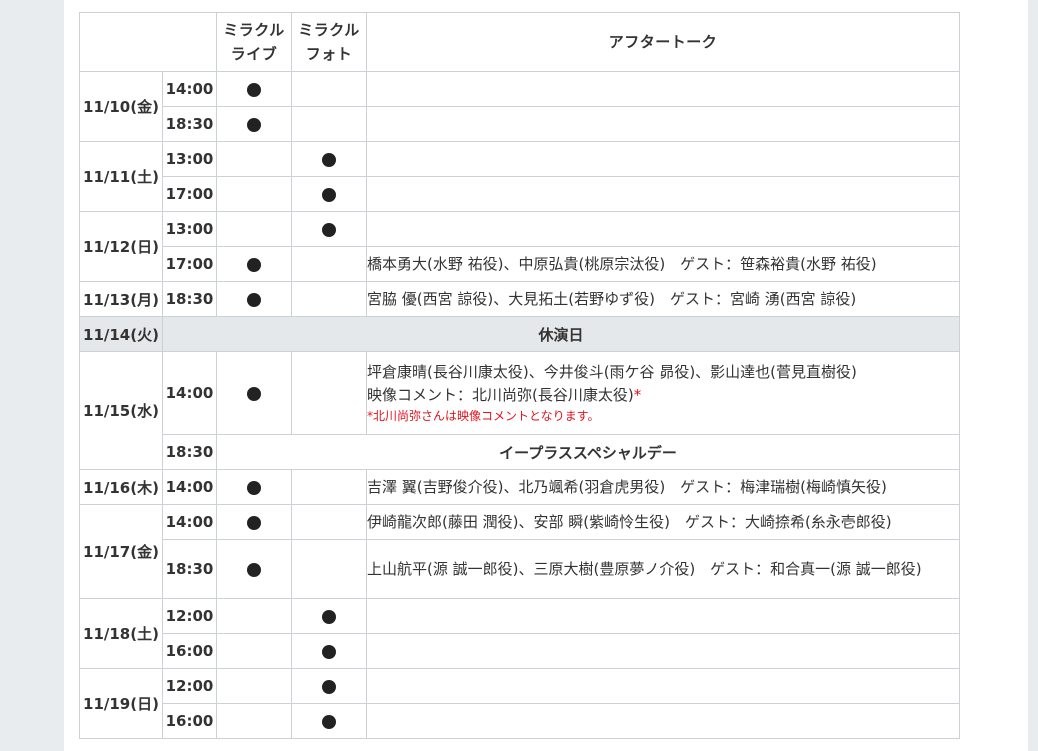 The image size is (1038, 751). I want to click on after-talk-cell: 伊崎龍次郎(藤田 潤役)、安部 瞬(紫崎怜生役) ゲスト：大崎捺希(糸永壱郎役), so click(663, 522).